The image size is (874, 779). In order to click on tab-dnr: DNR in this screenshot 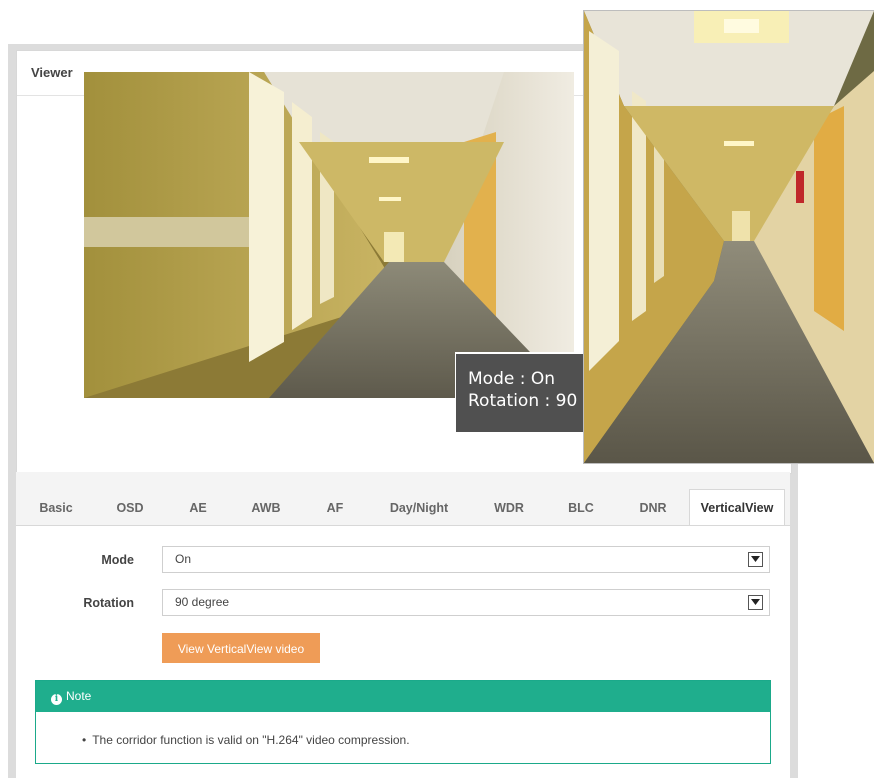, I will do `click(653, 508)`.